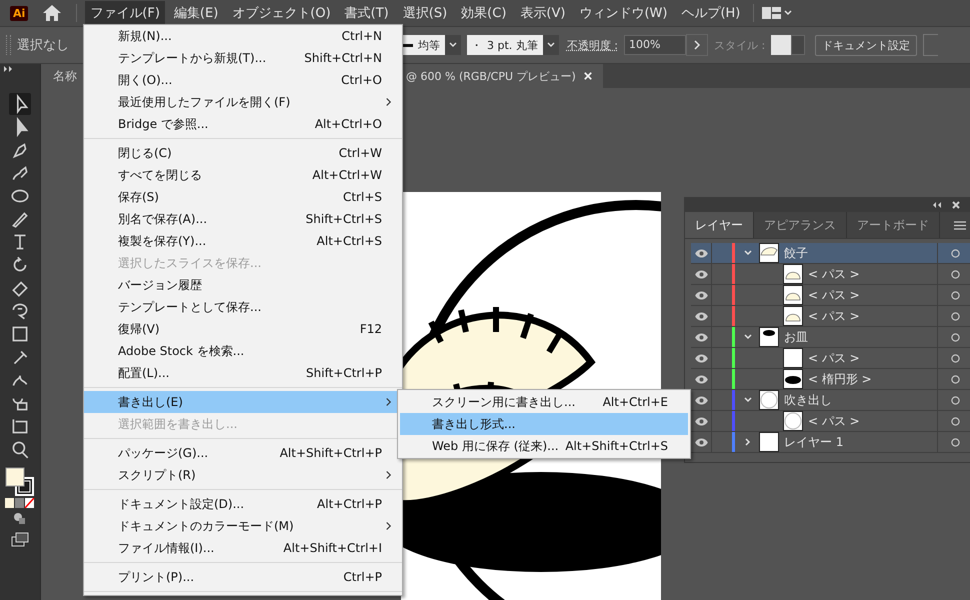 The width and height of the screenshot is (970, 600). Describe the element at coordinates (243, 504) in the screenshot. I see `menu-item: ドキュメント設定(D)... Alt+Ctrl+P` at that location.